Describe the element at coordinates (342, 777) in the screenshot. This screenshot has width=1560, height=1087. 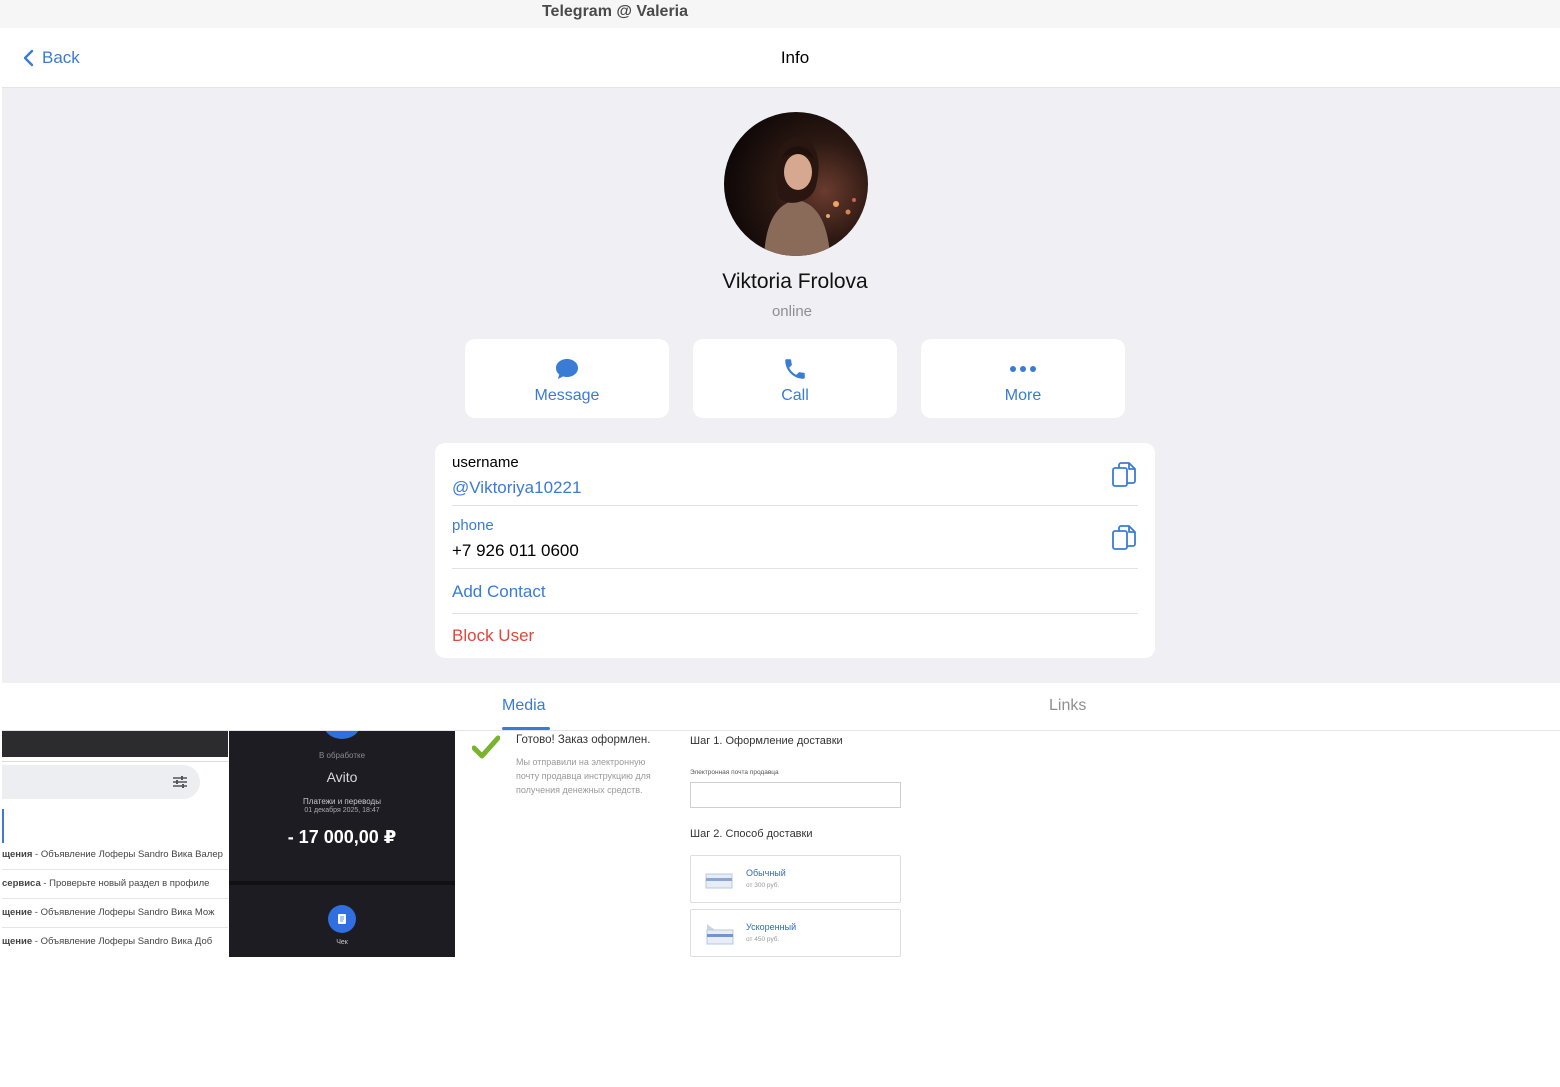
I see `payment-merchant: Avito` at that location.